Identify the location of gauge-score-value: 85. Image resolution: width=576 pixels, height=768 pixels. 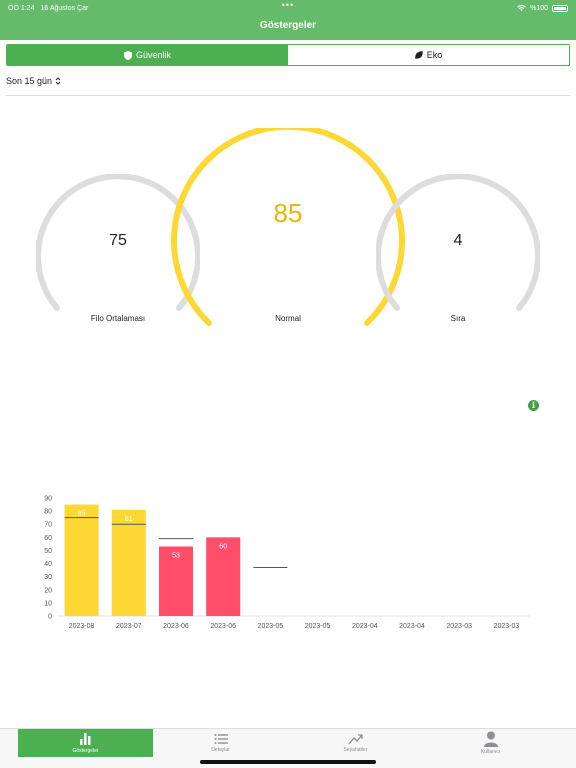
(288, 213).